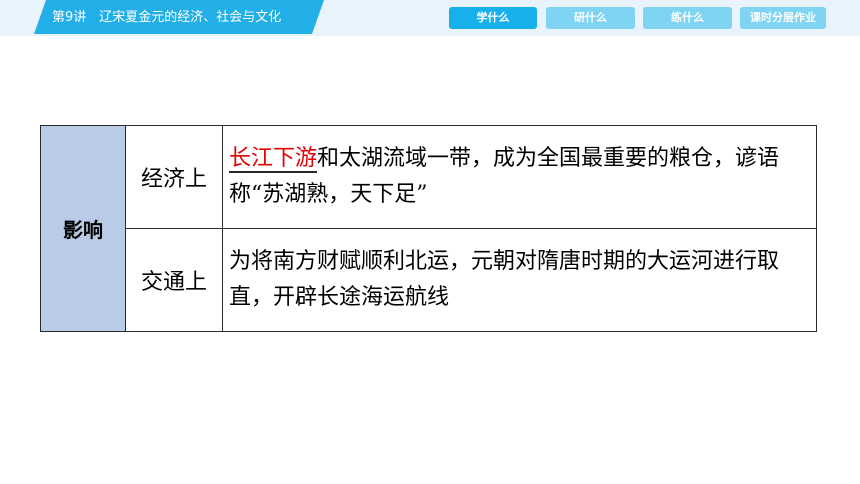 The image size is (860, 484). Describe the element at coordinates (590, 18) in the screenshot. I see `tab-study-what: 研什么` at that location.